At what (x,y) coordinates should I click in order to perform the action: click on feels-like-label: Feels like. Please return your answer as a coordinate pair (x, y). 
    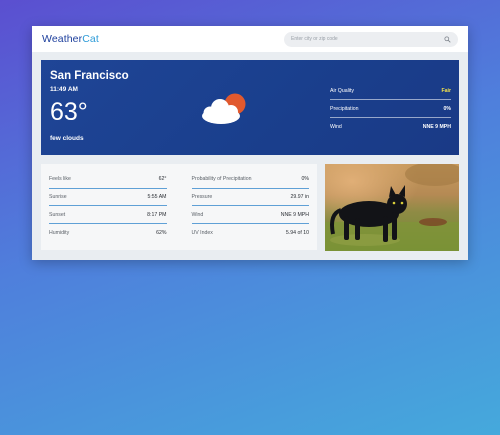
    Looking at the image, I should click on (60, 179).